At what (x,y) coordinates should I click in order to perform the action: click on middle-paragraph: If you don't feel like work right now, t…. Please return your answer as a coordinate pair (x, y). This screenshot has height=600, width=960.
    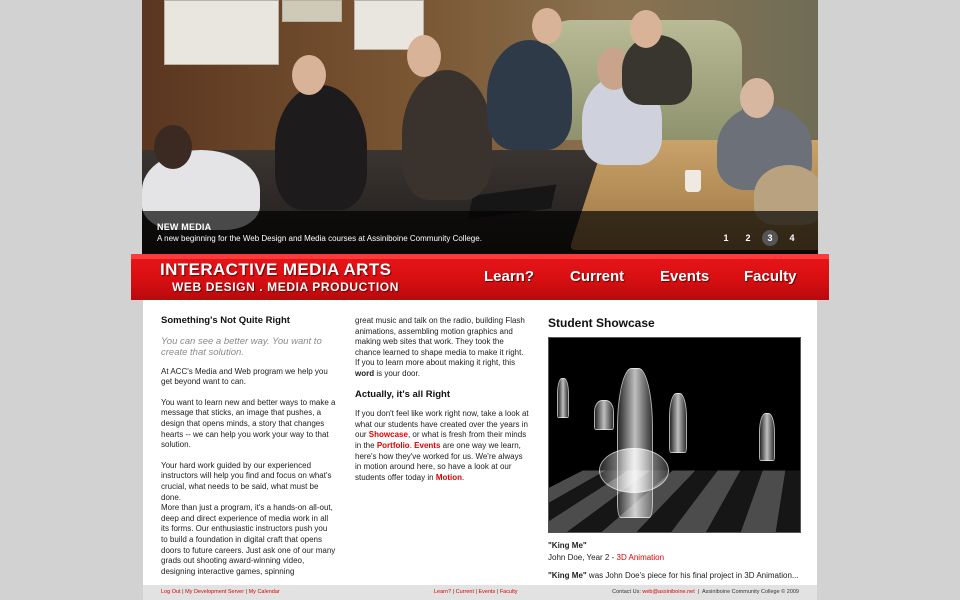
    Looking at the image, I should click on (442, 446).